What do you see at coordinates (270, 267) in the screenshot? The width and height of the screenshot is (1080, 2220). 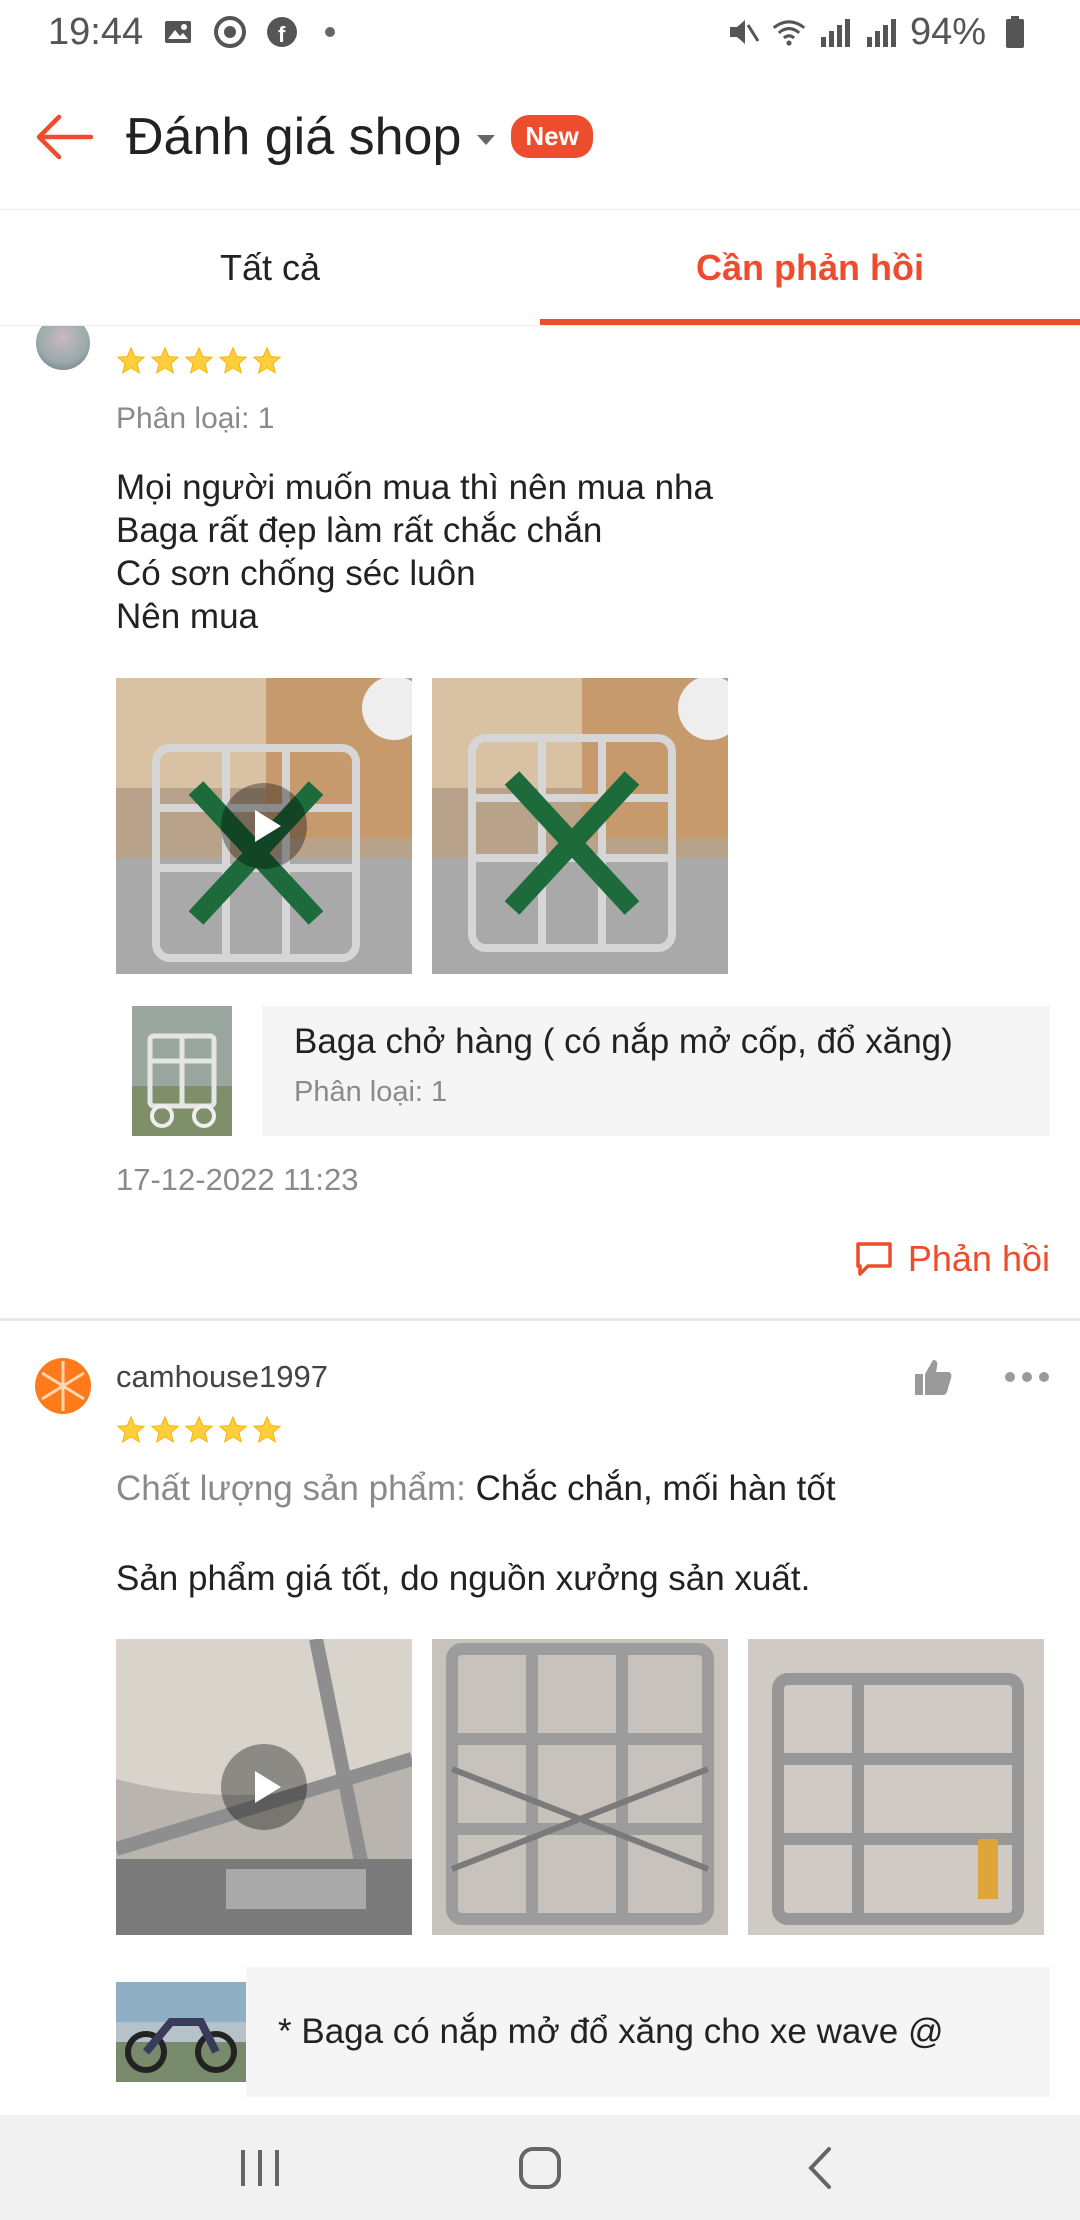 I see `tab-all: Tất cả` at bounding box center [270, 267].